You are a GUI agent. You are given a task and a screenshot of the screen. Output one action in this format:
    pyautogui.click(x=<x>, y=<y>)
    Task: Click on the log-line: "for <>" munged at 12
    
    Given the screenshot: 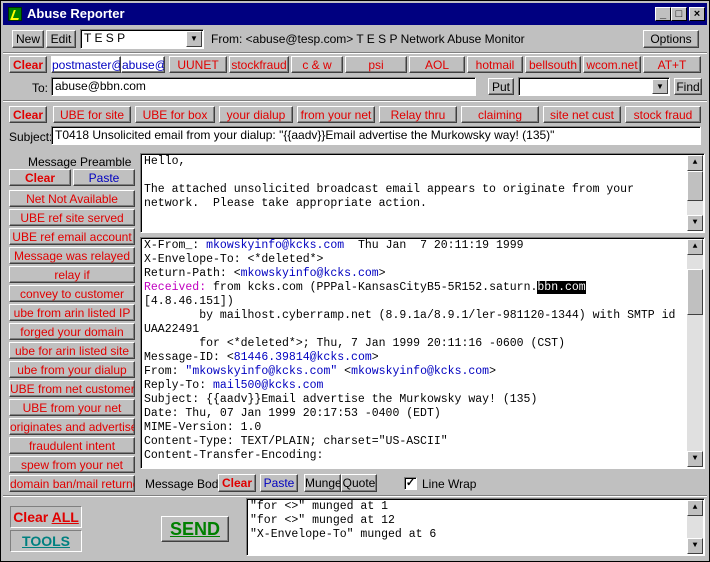 What is the action you would take?
    pyautogui.click(x=322, y=520)
    